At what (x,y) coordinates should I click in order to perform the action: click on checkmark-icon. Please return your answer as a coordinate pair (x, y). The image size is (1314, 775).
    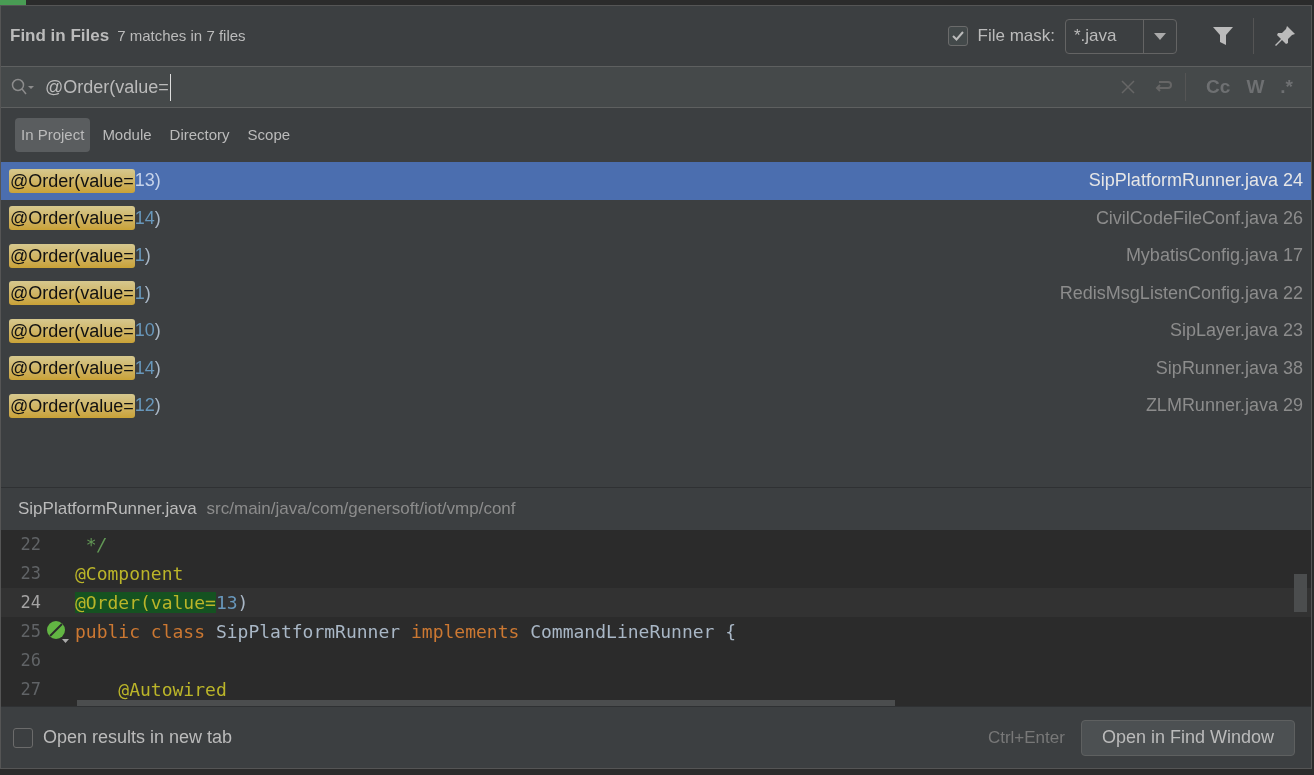
    Looking at the image, I should click on (957, 36).